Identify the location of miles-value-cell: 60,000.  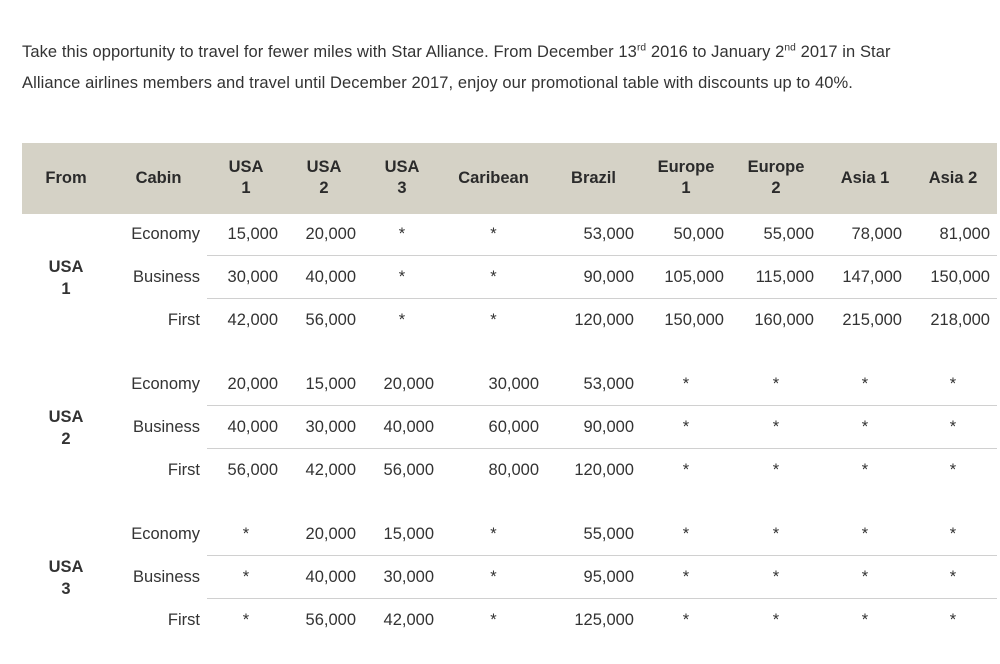
(513, 427).